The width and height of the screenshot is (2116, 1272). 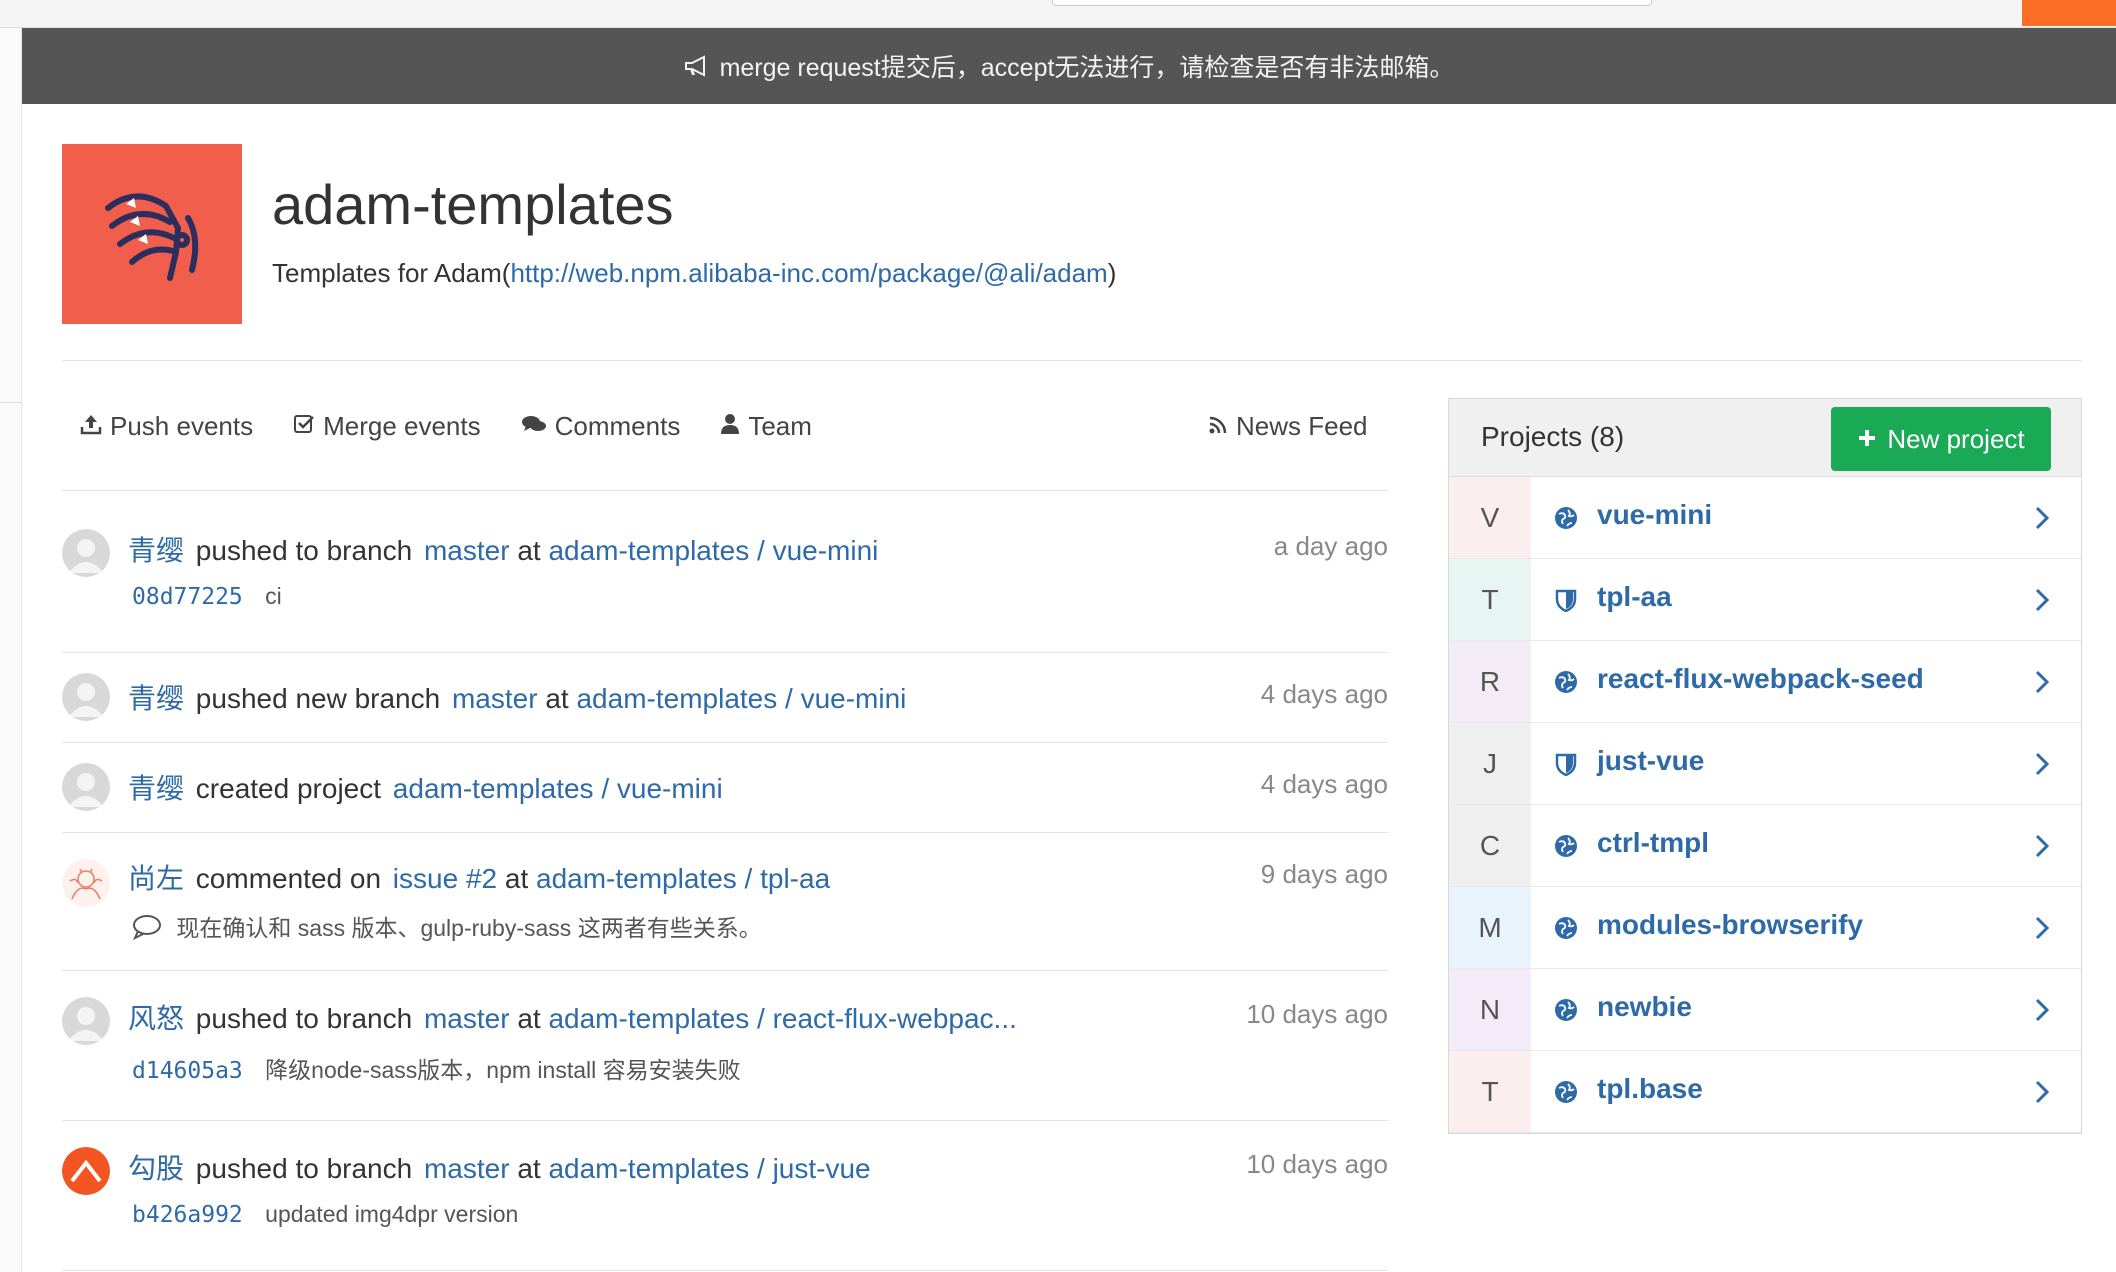 What do you see at coordinates (683, 878) in the screenshot?
I see `event-project: adam-templates / tpl-aa` at bounding box center [683, 878].